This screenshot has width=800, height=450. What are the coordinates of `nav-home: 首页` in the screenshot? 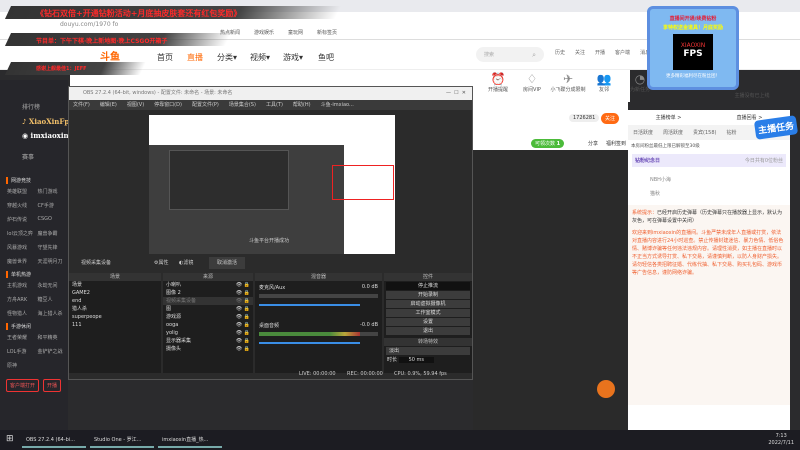 It's located at (165, 57).